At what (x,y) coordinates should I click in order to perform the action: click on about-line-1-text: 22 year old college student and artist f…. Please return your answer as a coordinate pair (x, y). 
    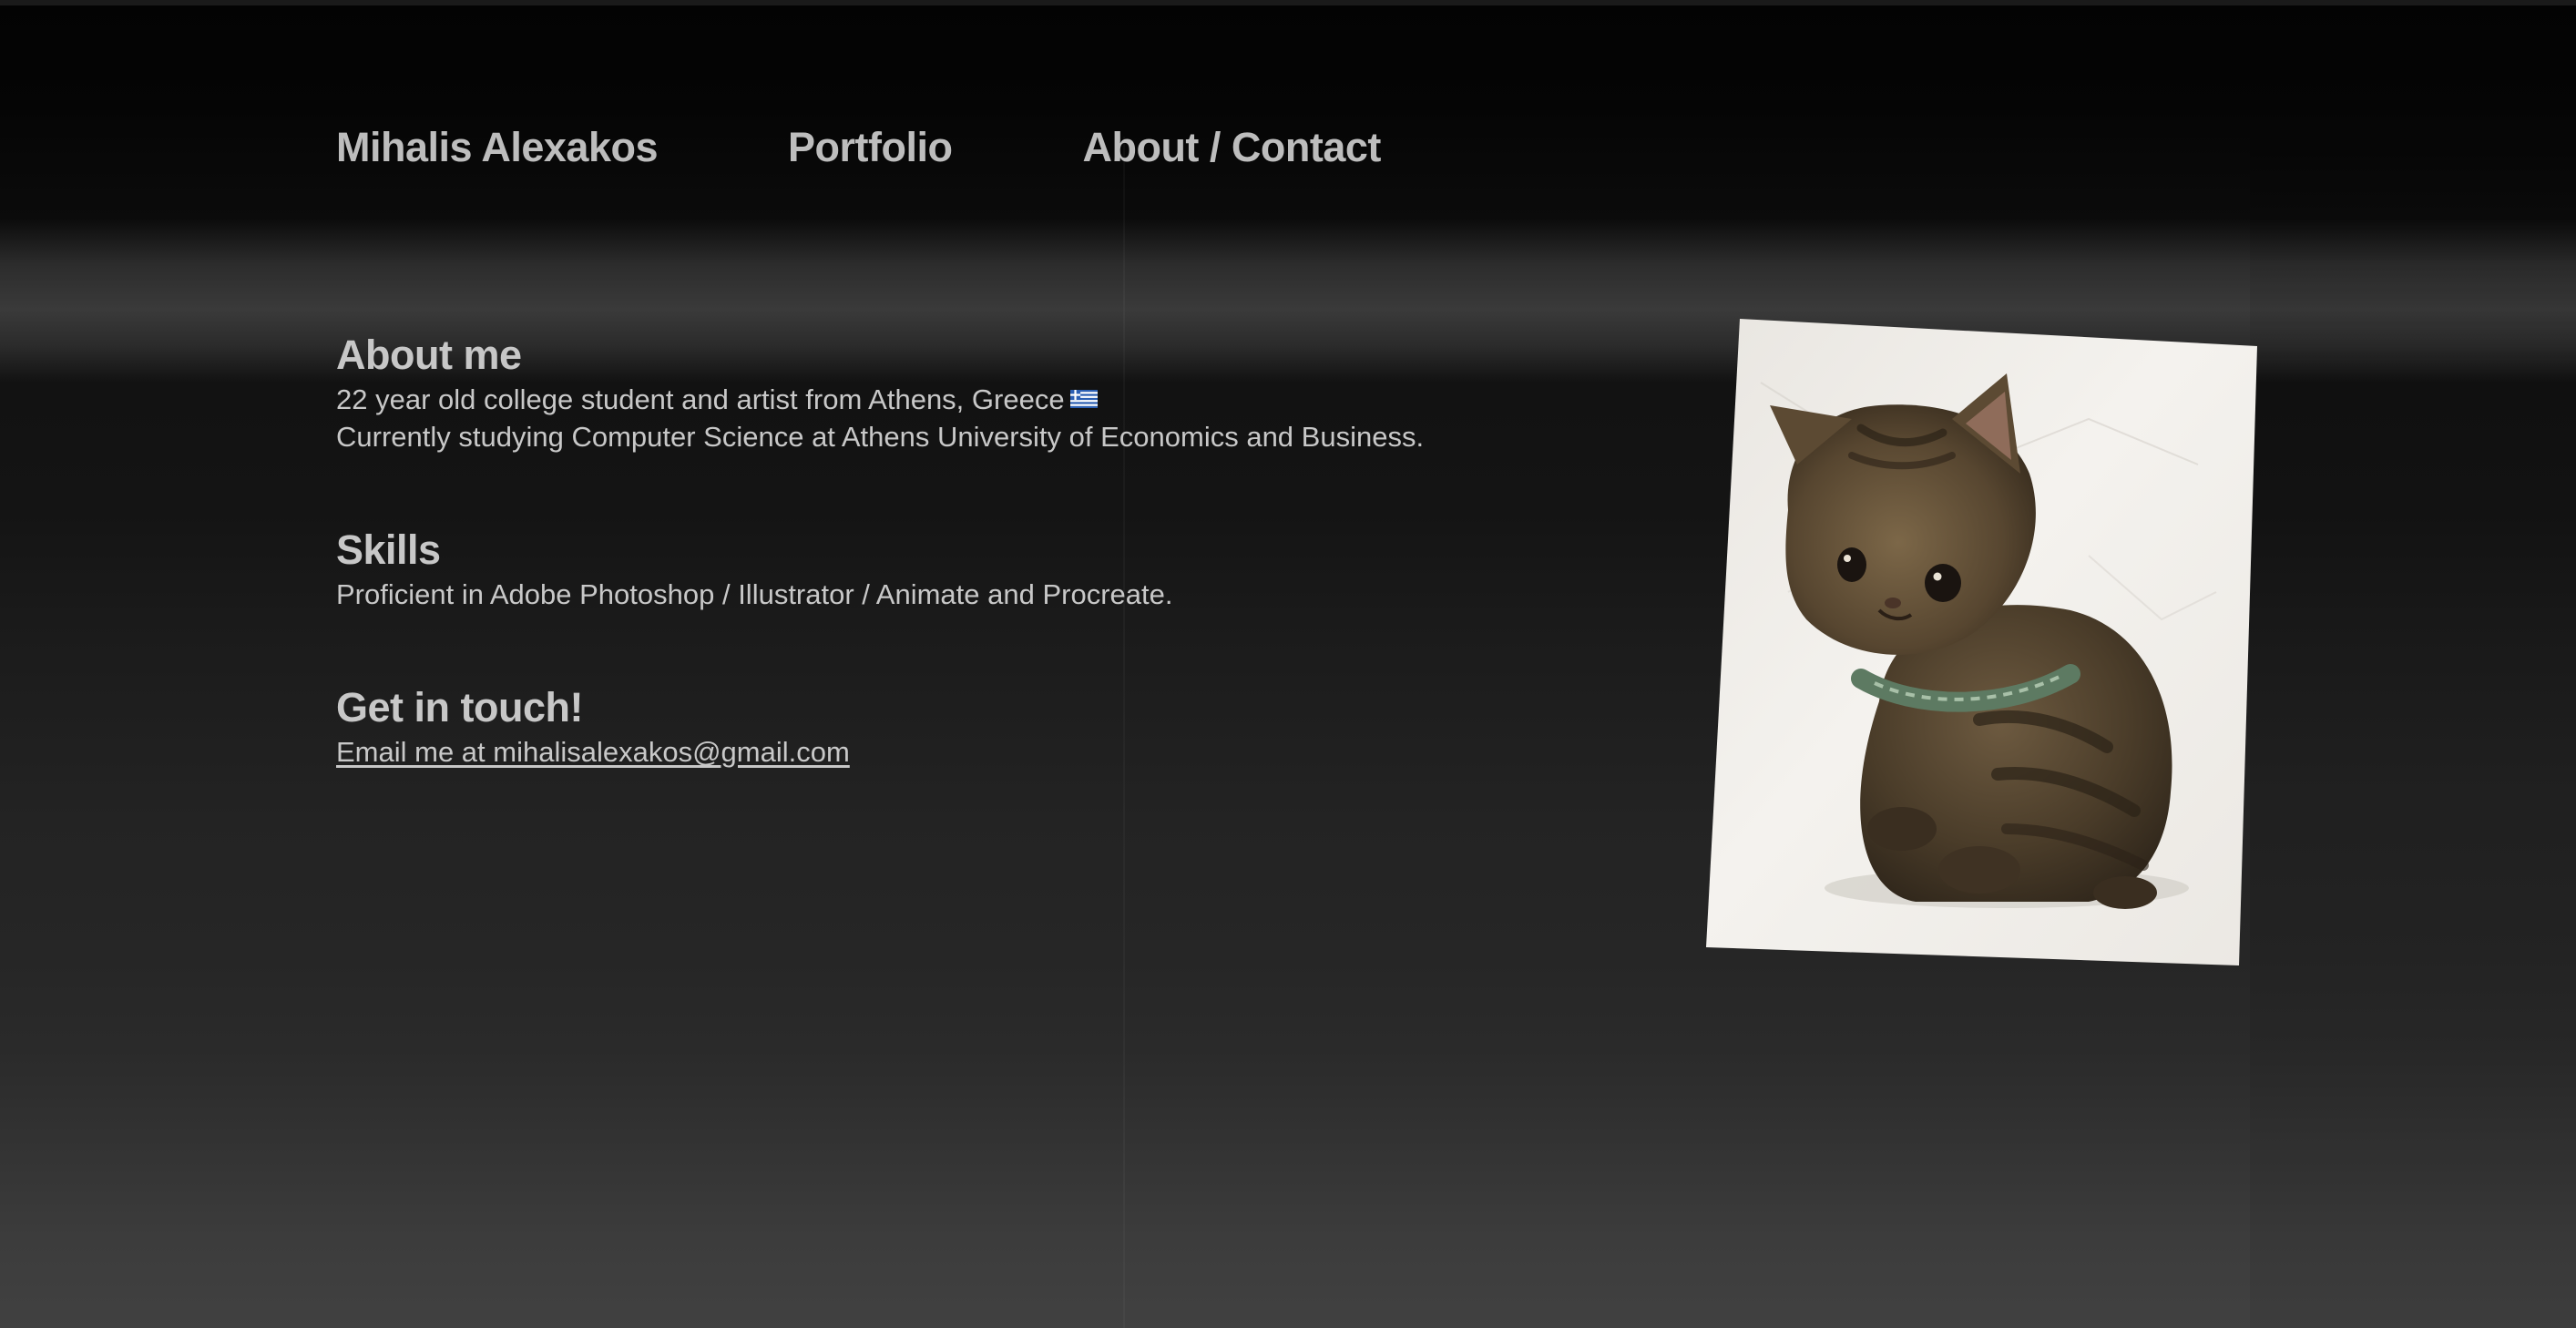
    Looking at the image, I should click on (700, 399).